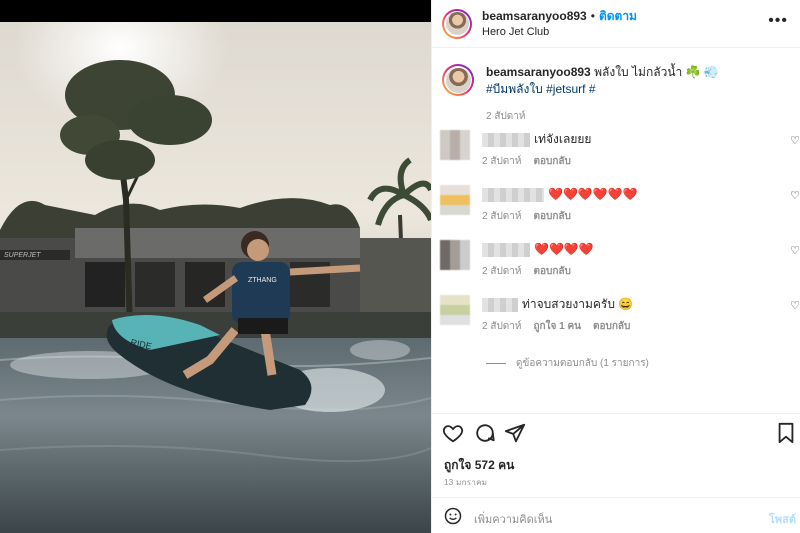 The width and height of the screenshot is (800, 533). Describe the element at coordinates (458, 80) in the screenshot. I see `caption-avatar` at that location.